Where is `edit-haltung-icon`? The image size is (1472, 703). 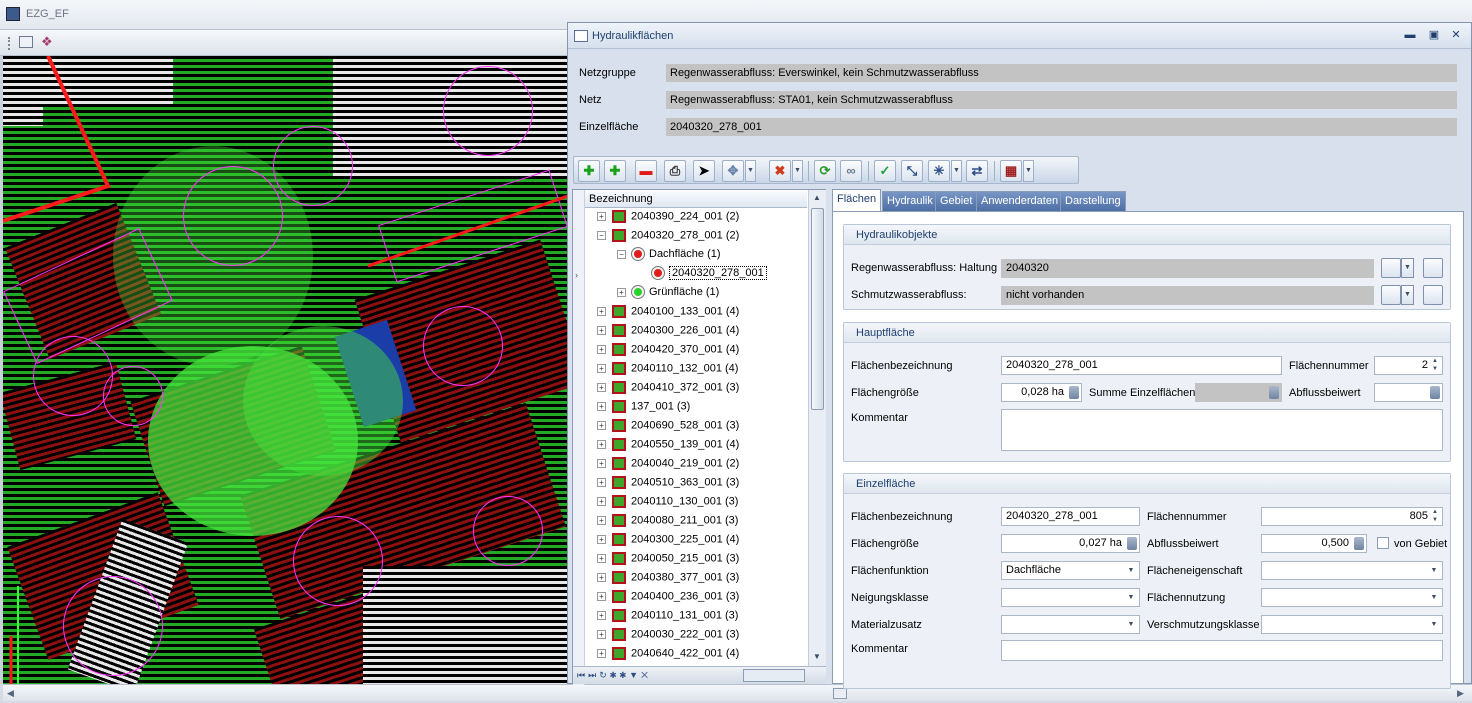
edit-haltung-icon is located at coordinates (1433, 268).